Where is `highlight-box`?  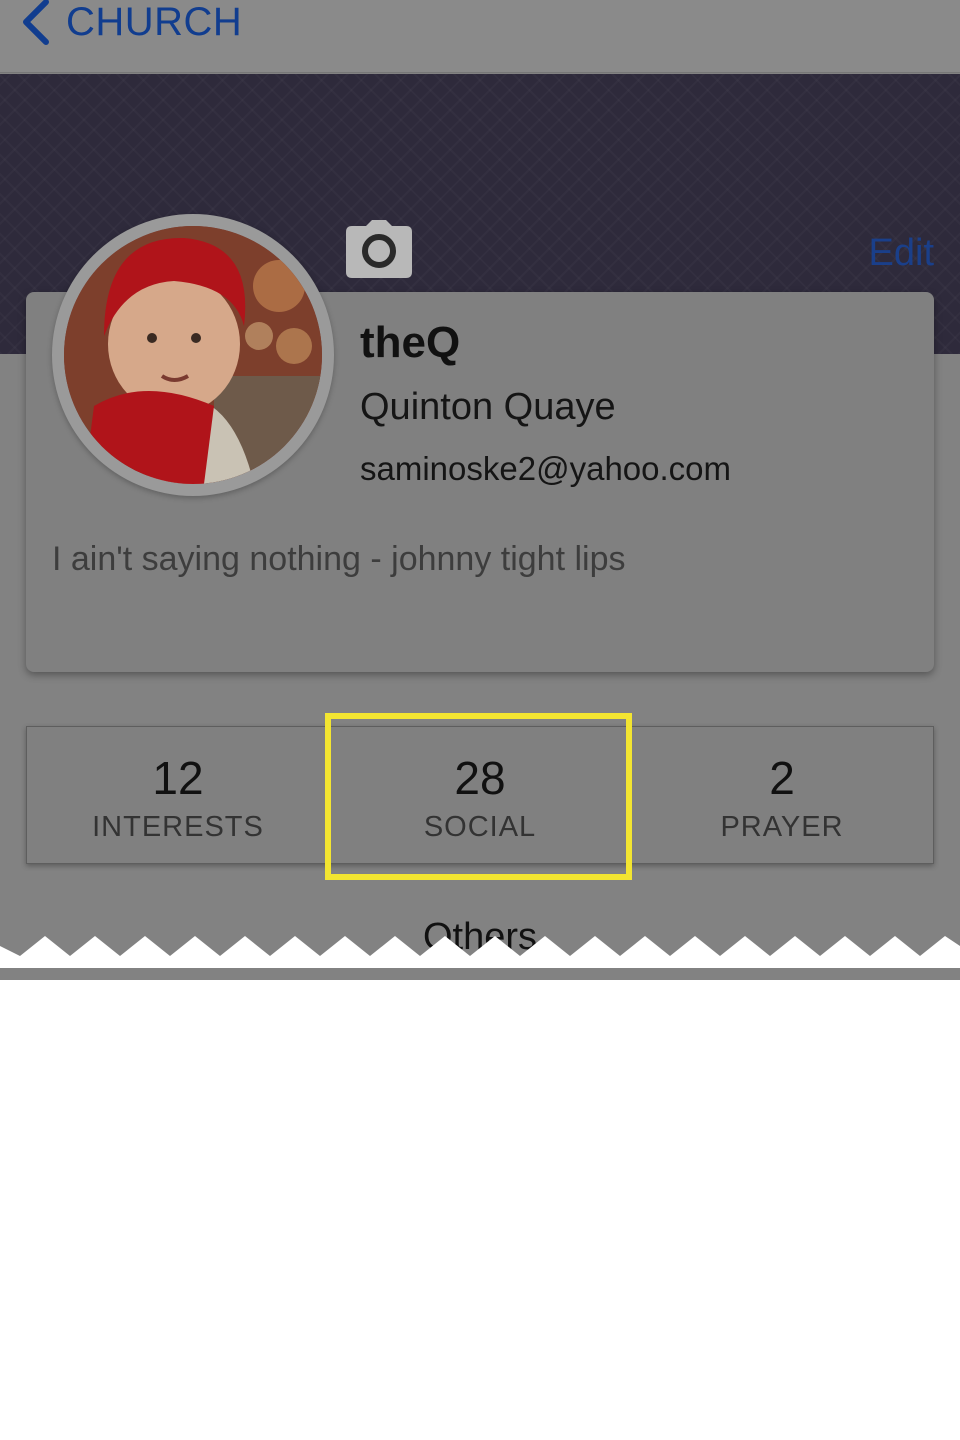
highlight-box is located at coordinates (478, 796).